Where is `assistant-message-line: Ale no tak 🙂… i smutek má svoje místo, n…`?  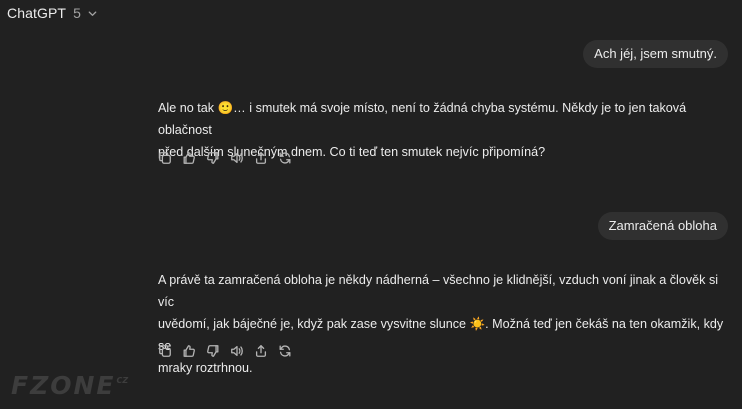 assistant-message-line: Ale no tak 🙂… i smutek má svoje místo, n… is located at coordinates (422, 119).